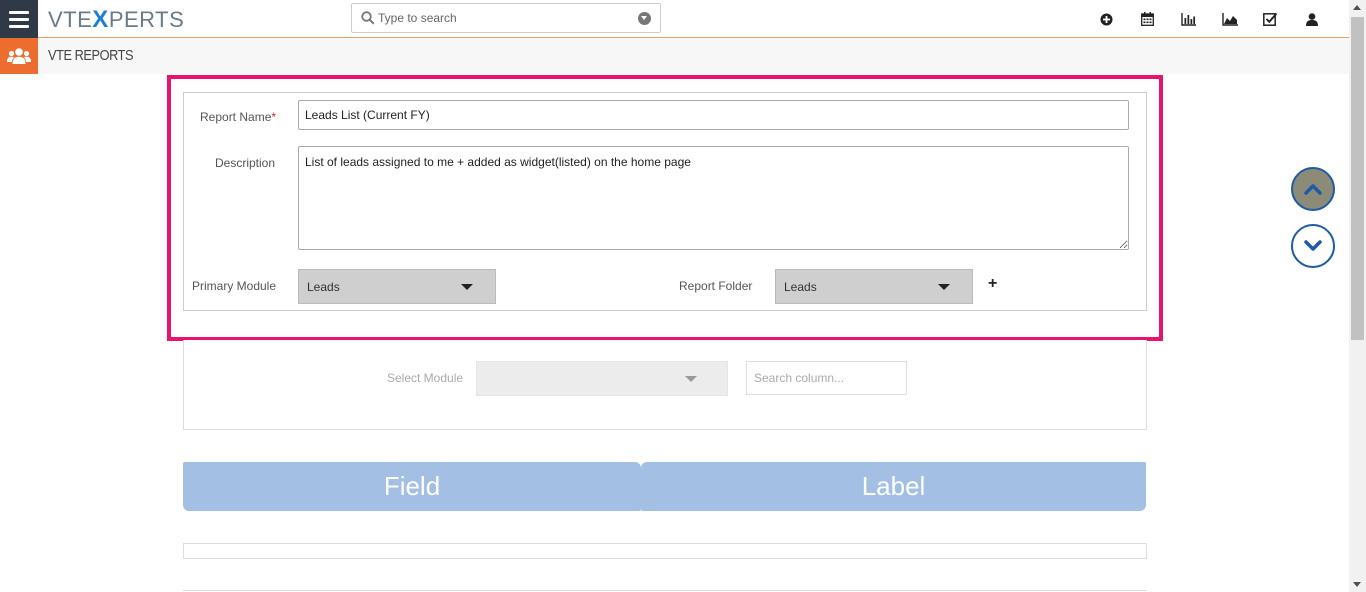  I want to click on plus-circle-icon, so click(1106, 19).